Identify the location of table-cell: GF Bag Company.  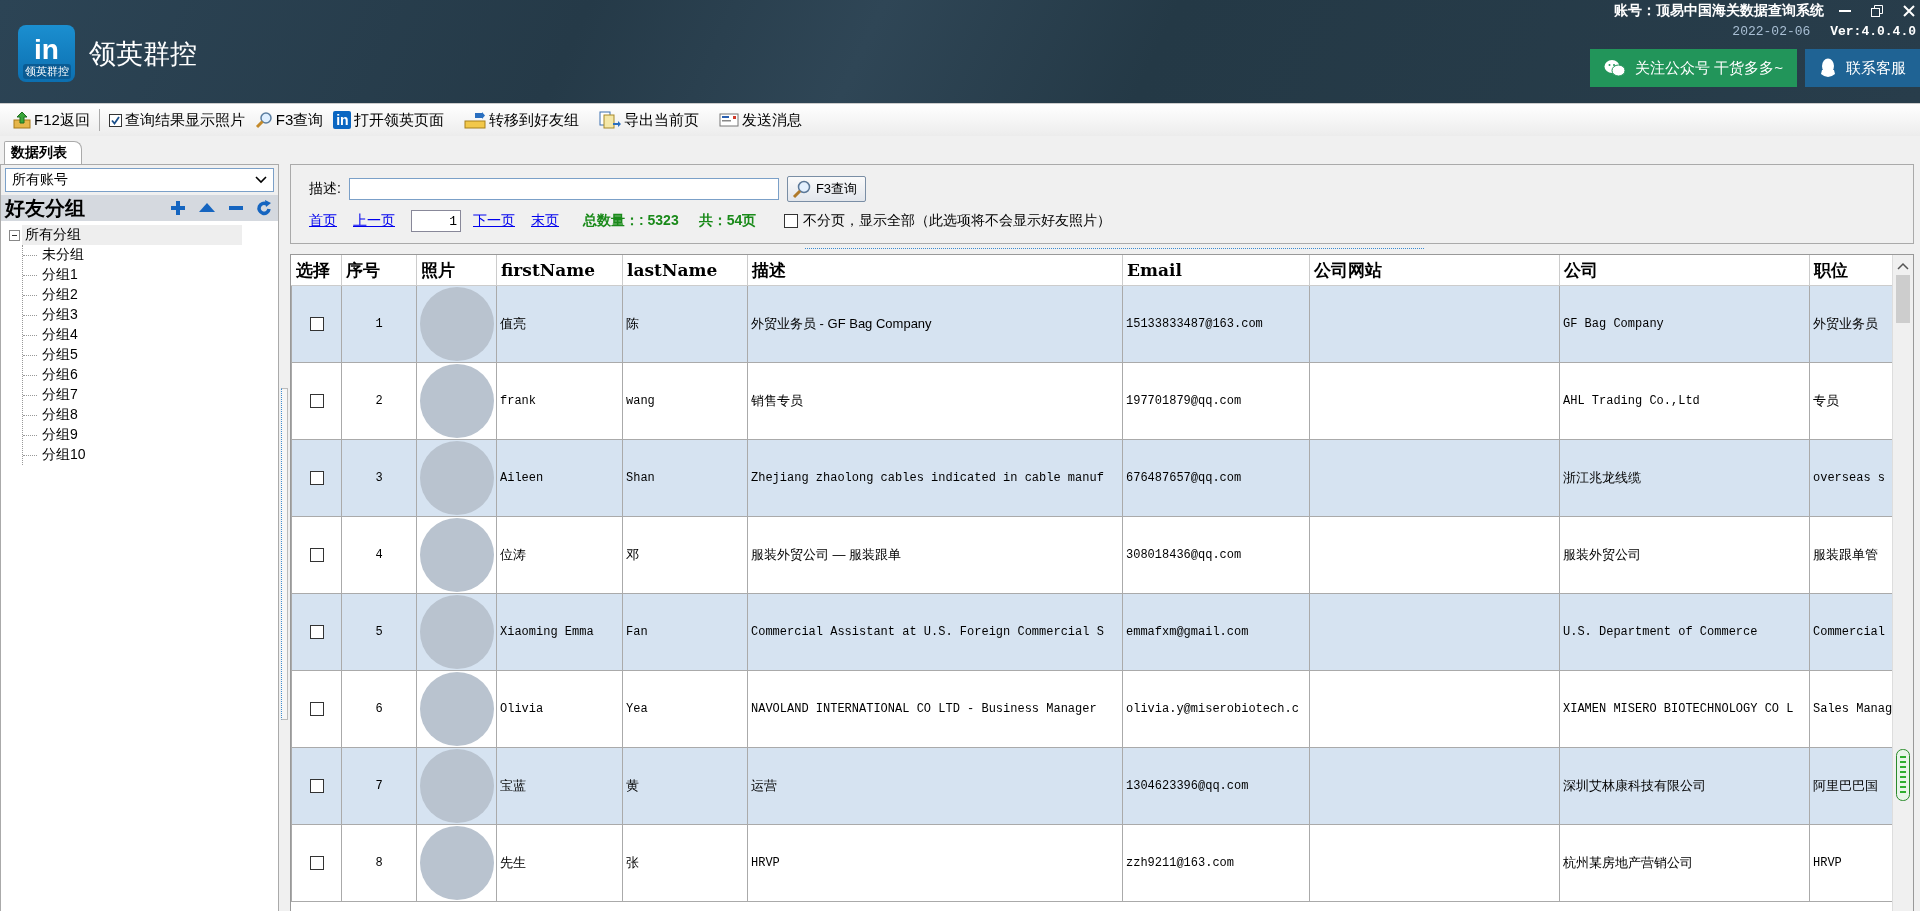
(1684, 324).